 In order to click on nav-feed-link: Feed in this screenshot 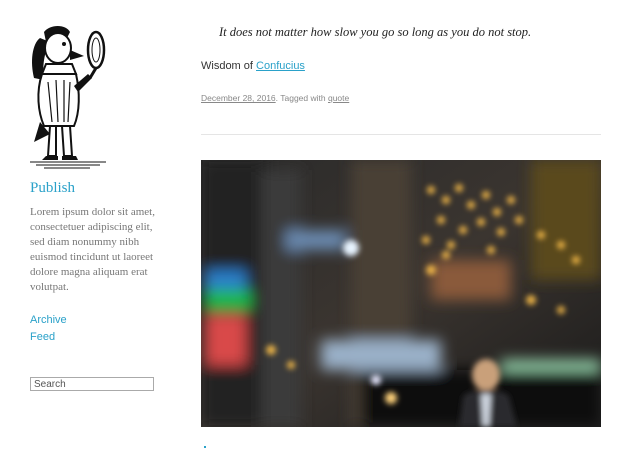, I will do `click(48, 337)`.